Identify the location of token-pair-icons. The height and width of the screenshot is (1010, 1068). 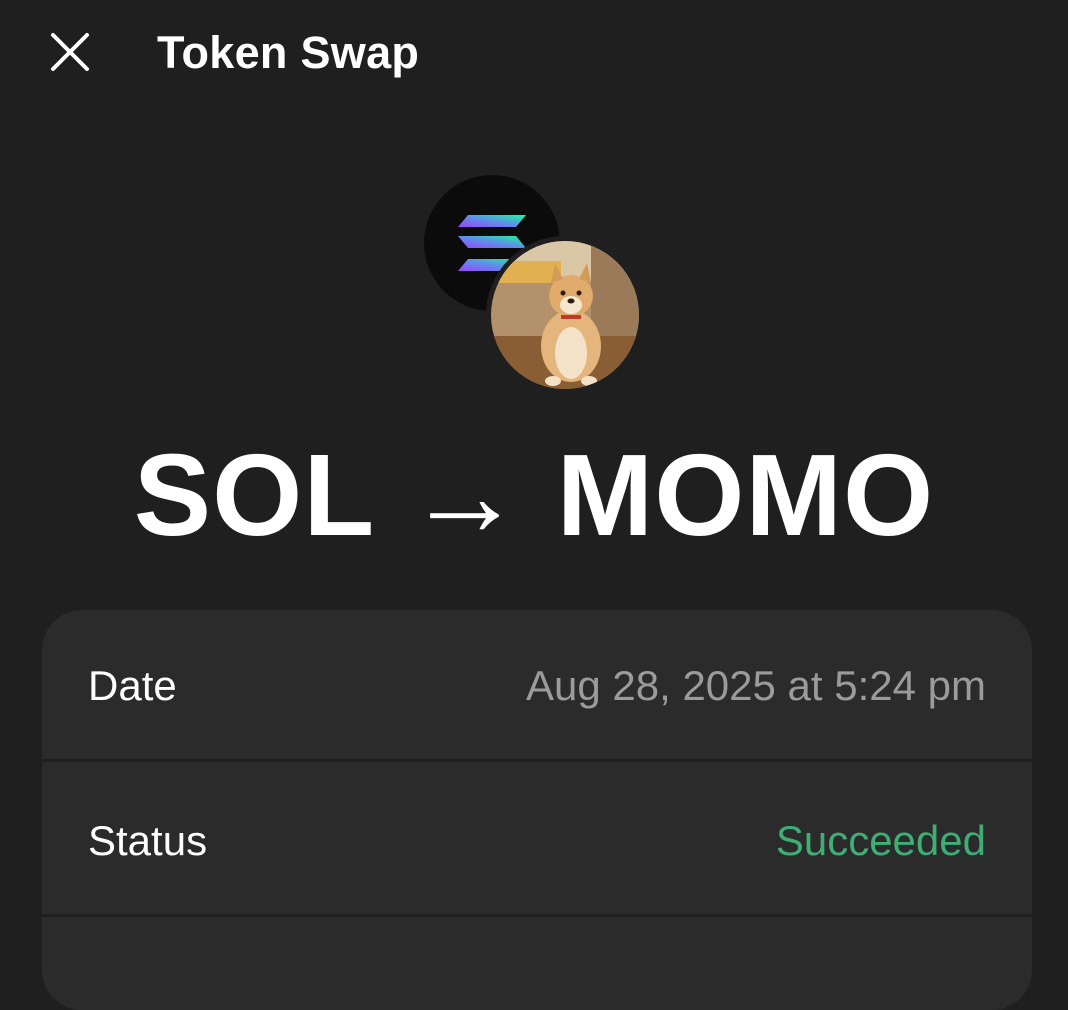
(534, 285).